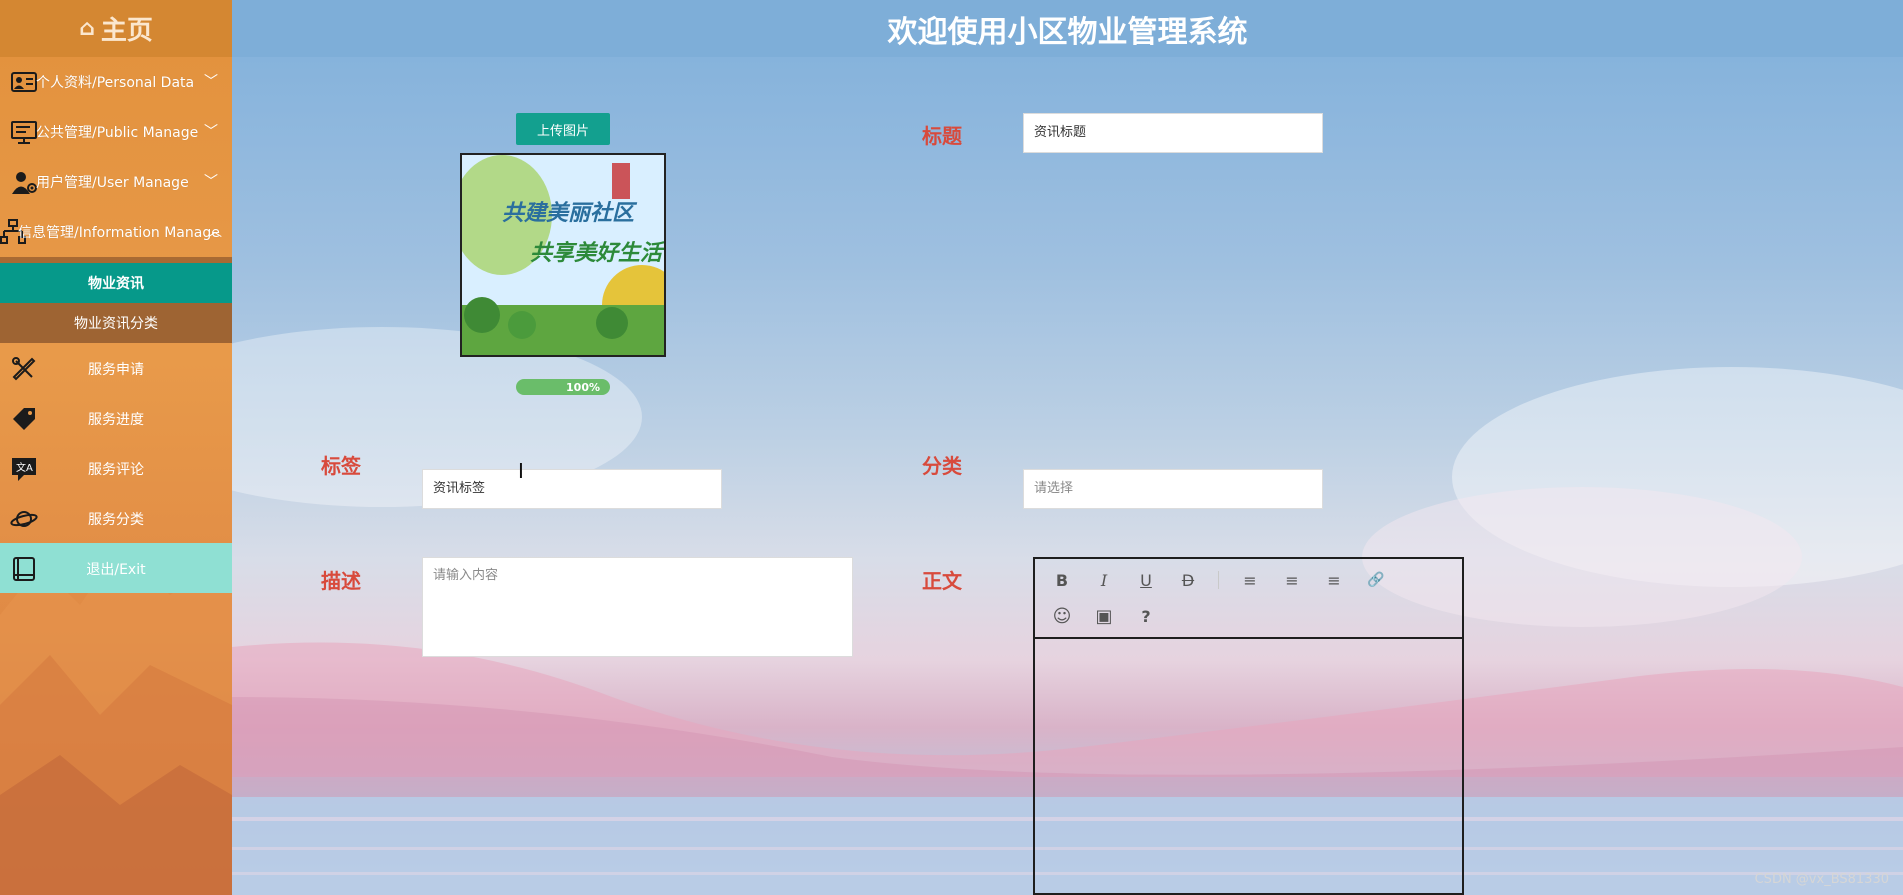 This screenshot has width=1903, height=895. What do you see at coordinates (637, 607) in the screenshot?
I see `description-textarea: 请输入内容` at bounding box center [637, 607].